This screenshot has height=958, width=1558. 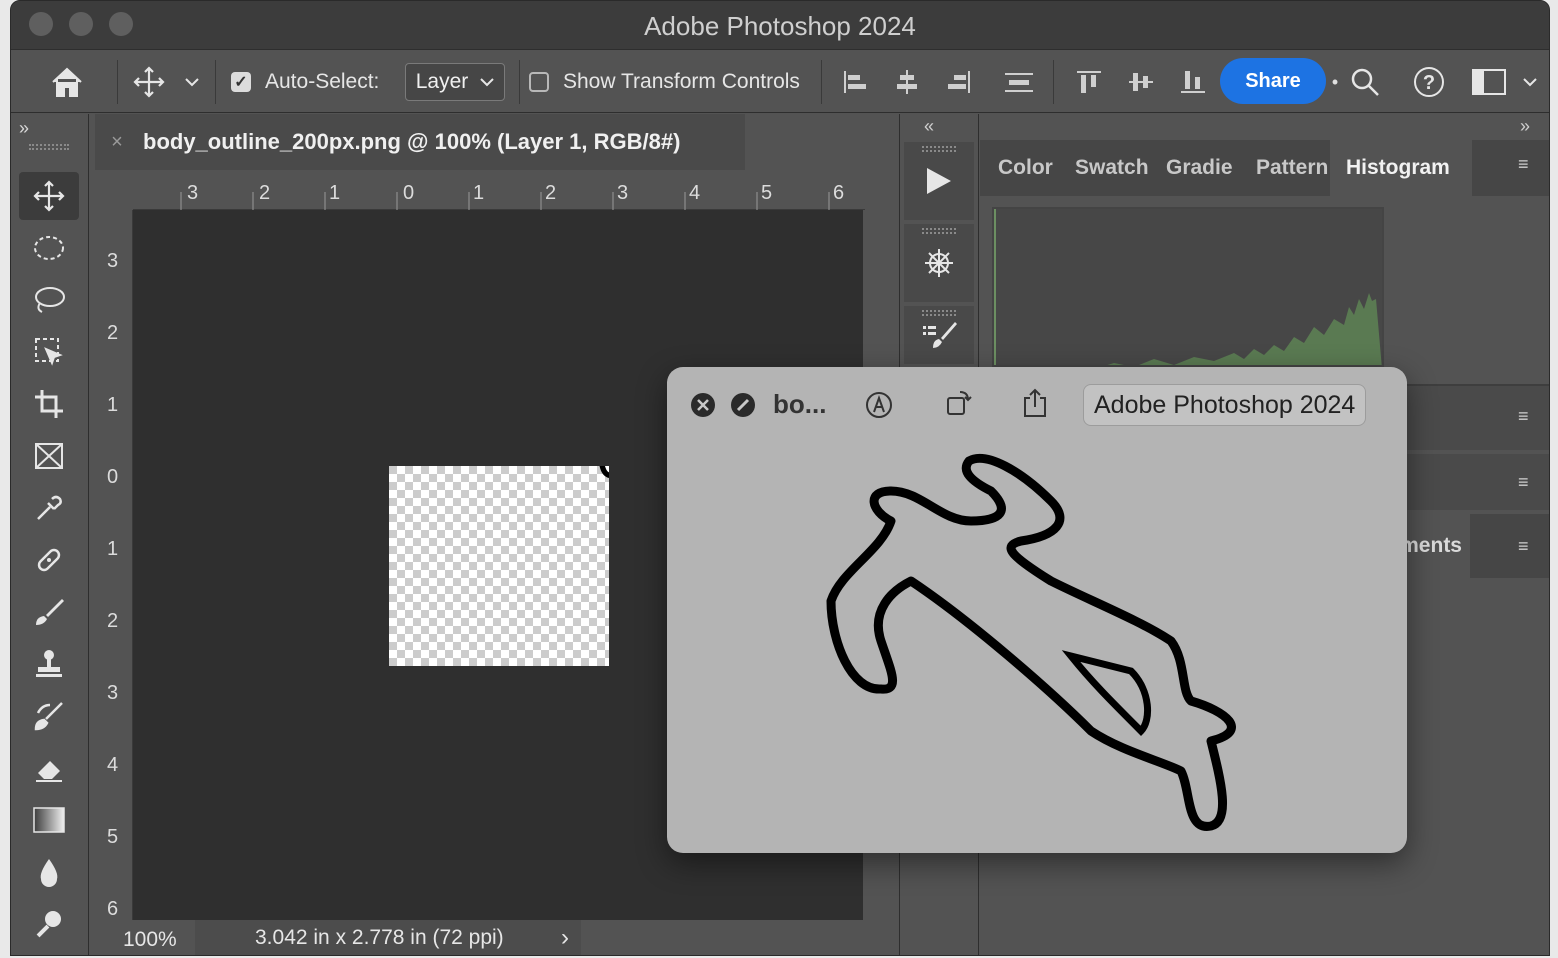 What do you see at coordinates (1401, 168) in the screenshot?
I see `tab-histogram: Histogram` at bounding box center [1401, 168].